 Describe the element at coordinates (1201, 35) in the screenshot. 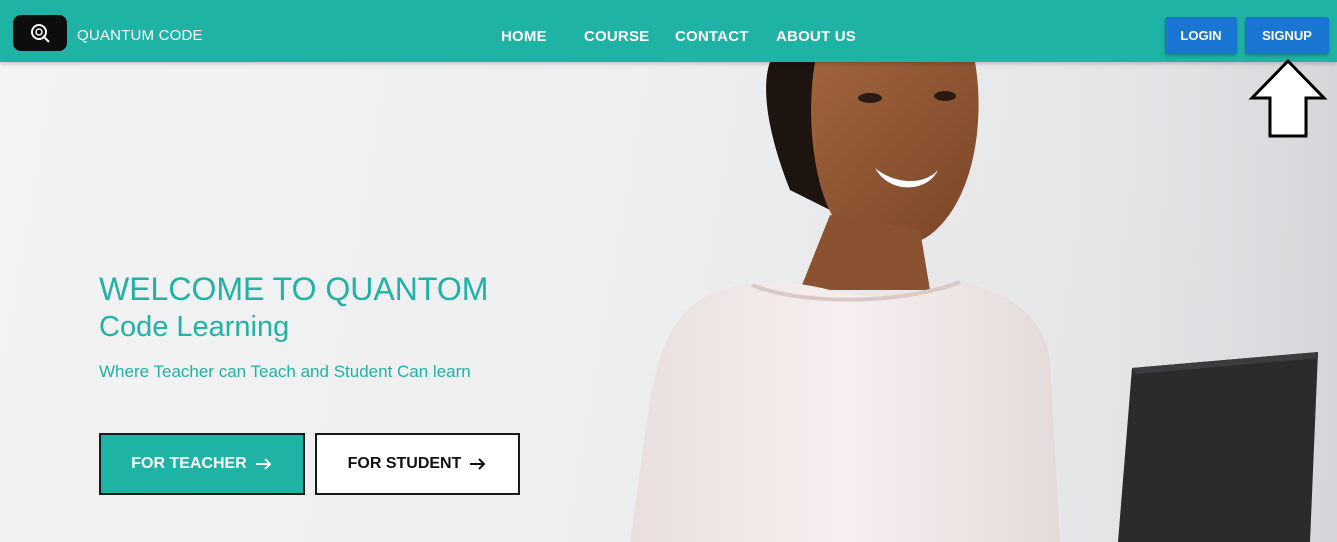

I see `login-button: LOGIN` at that location.